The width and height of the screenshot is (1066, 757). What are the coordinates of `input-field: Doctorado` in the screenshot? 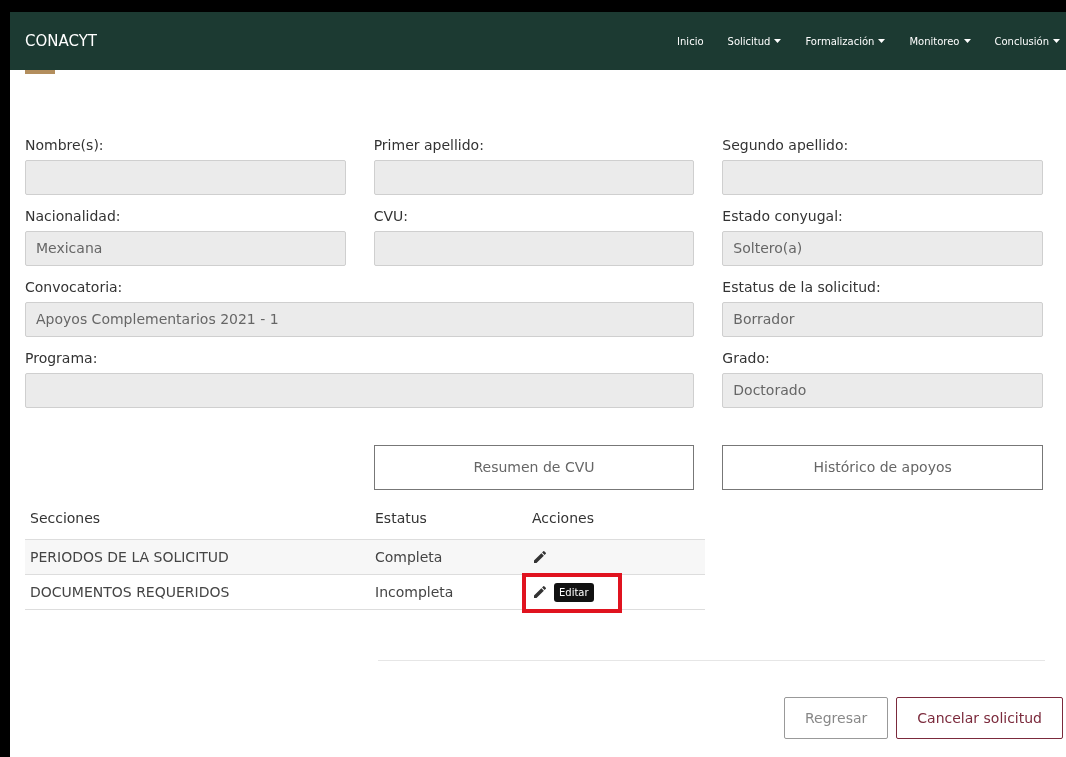 It's located at (882, 390).